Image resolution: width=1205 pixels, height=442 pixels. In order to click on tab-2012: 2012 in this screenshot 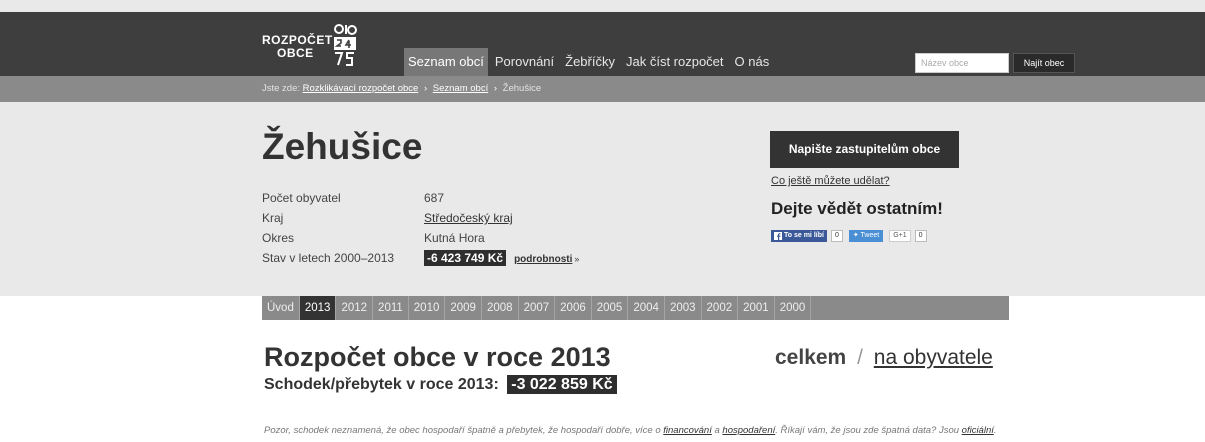, I will do `click(355, 308)`.